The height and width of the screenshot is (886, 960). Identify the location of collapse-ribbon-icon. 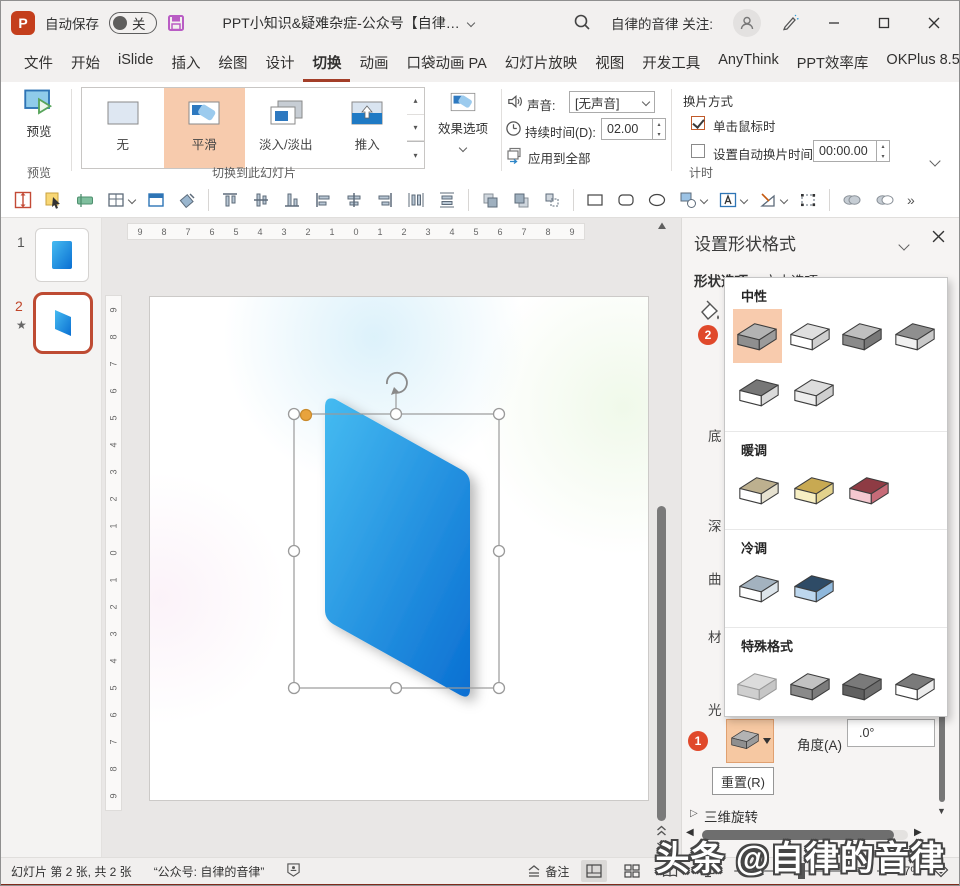
(935, 161).